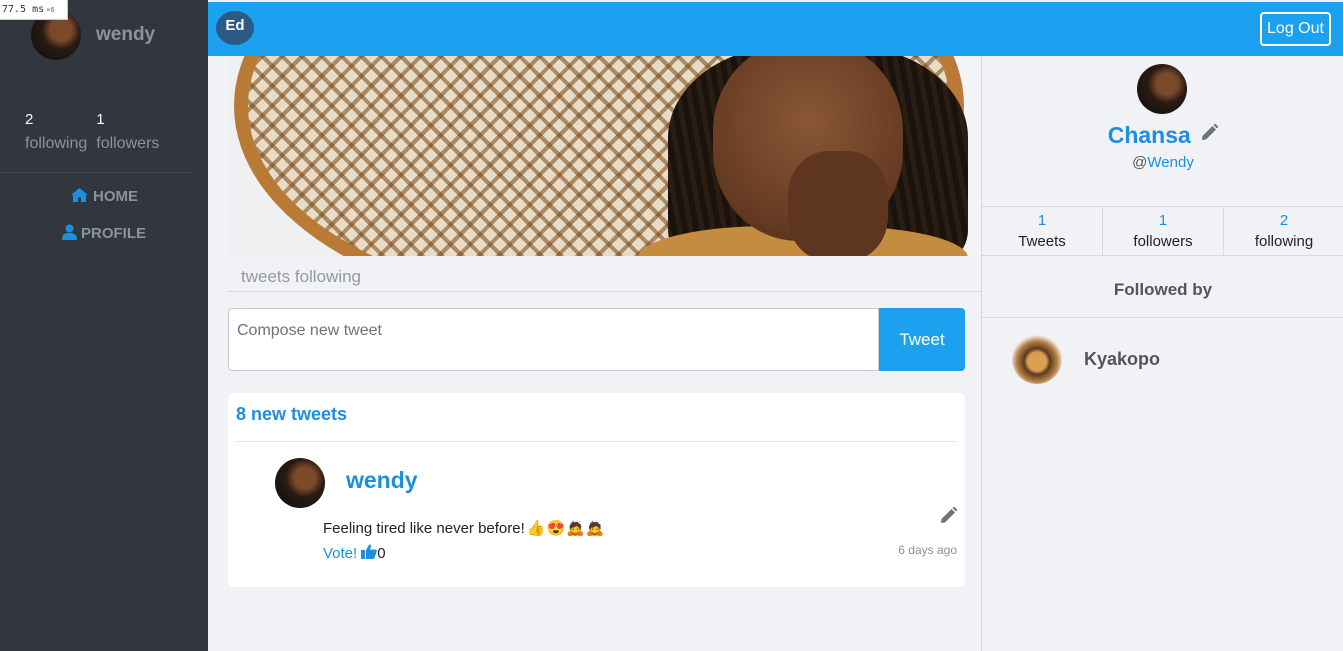 This screenshot has height=651, width=1343. I want to click on sidebar-stat-followers: 1 followers, so click(127, 135).